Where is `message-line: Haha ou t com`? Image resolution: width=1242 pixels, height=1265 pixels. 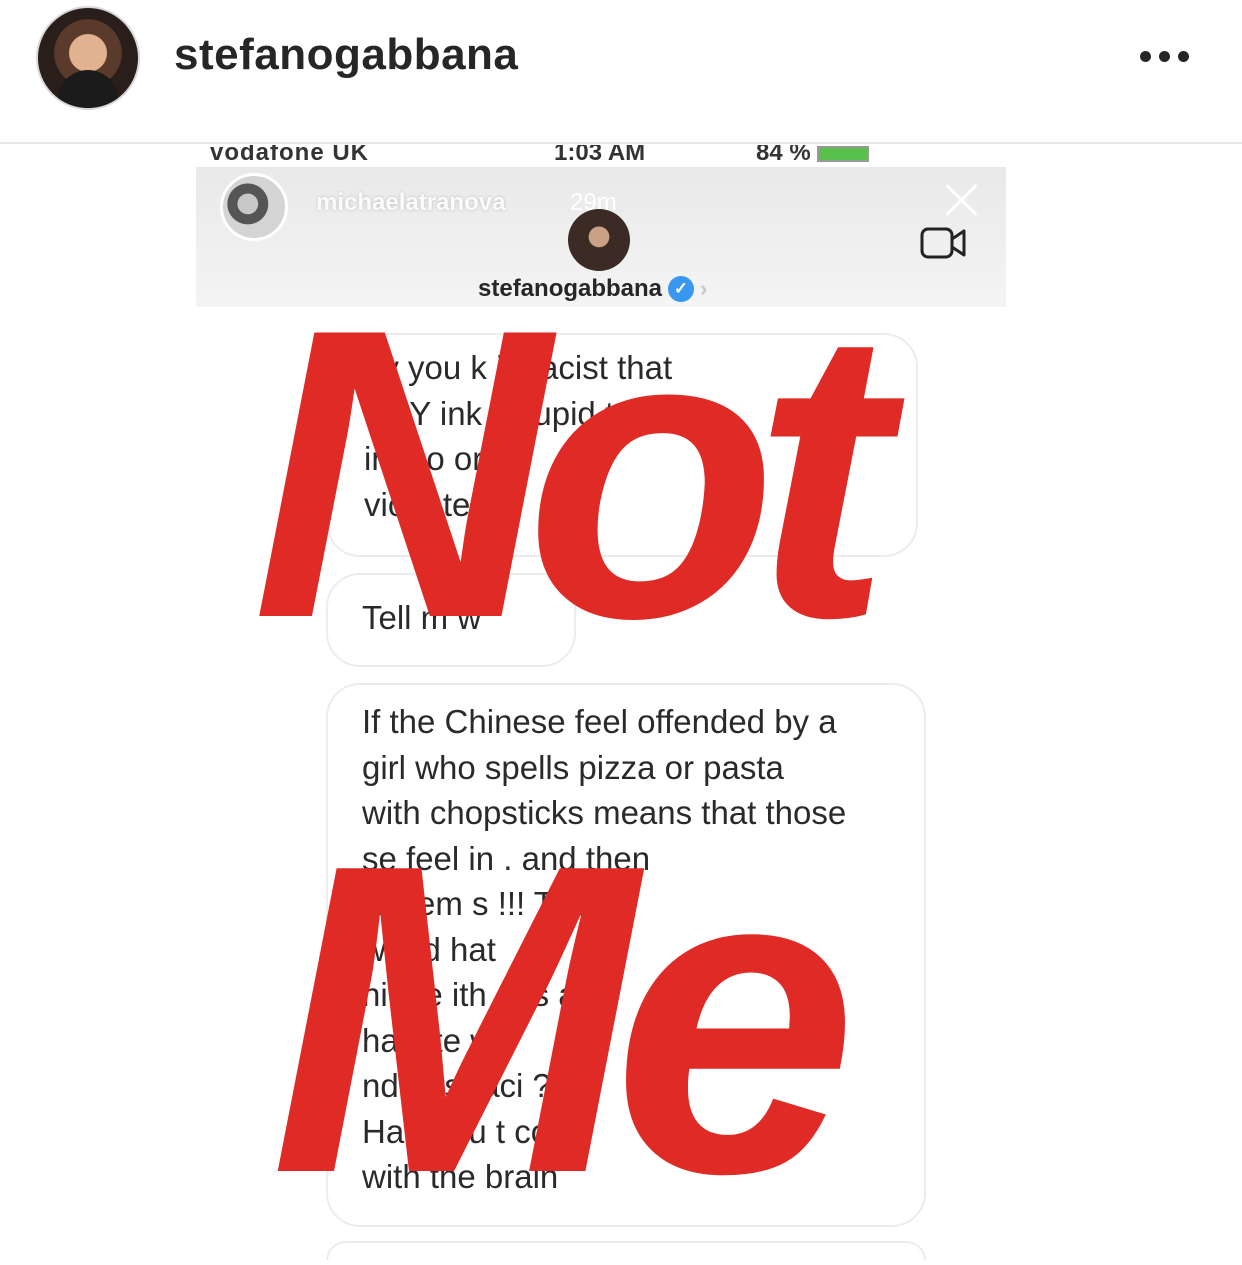 message-line: Haha ou t com is located at coordinates (469, 1131).